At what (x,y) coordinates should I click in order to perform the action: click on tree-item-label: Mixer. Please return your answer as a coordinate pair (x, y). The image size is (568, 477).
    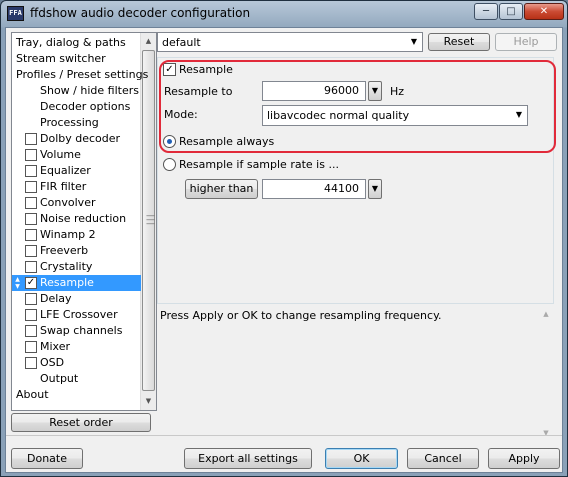
    Looking at the image, I should click on (55, 346).